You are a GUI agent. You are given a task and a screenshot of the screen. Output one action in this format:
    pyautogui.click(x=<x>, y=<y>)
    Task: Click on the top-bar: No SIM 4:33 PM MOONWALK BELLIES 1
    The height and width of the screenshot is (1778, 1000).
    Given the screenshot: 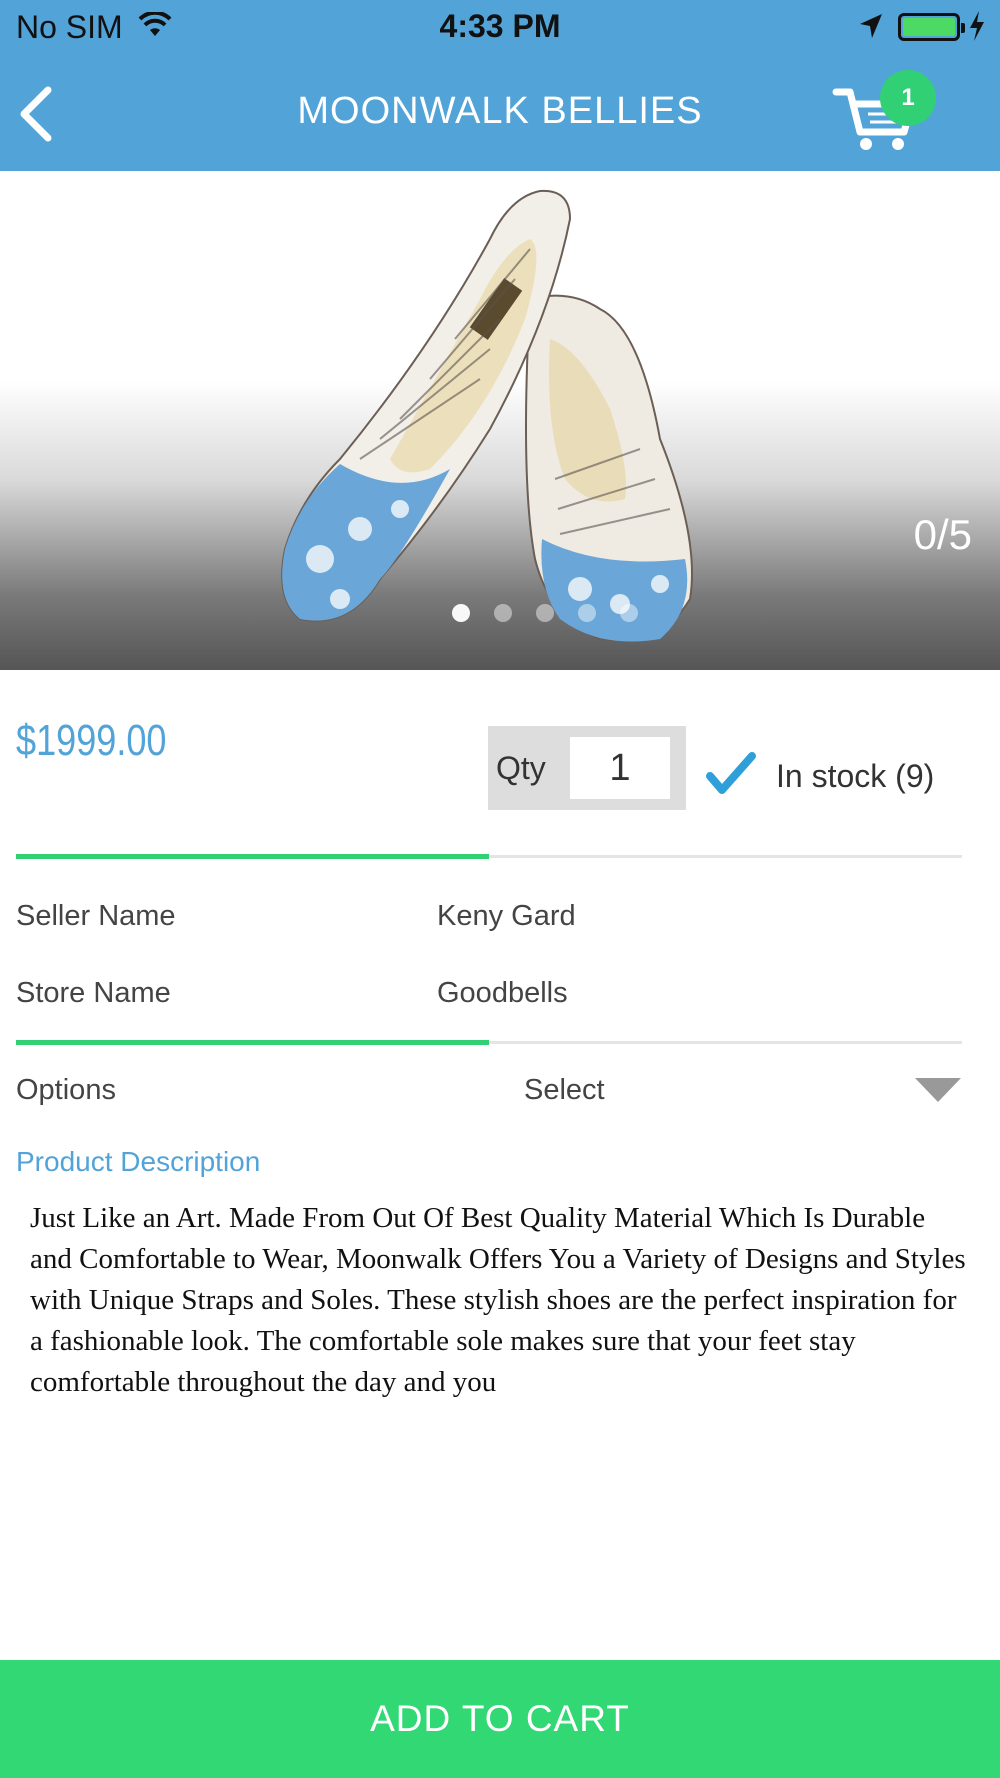 What is the action you would take?
    pyautogui.click(x=500, y=85)
    